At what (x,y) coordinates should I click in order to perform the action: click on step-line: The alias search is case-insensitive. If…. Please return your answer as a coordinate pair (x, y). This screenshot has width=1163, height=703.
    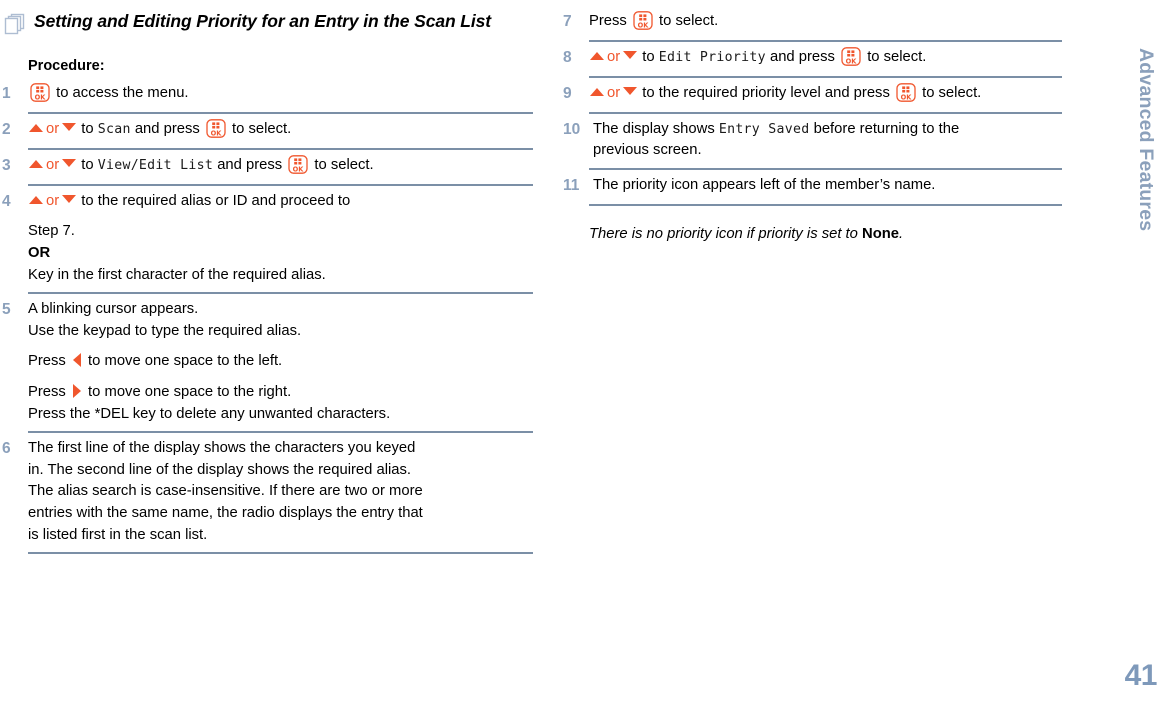
    Looking at the image, I should click on (280, 492).